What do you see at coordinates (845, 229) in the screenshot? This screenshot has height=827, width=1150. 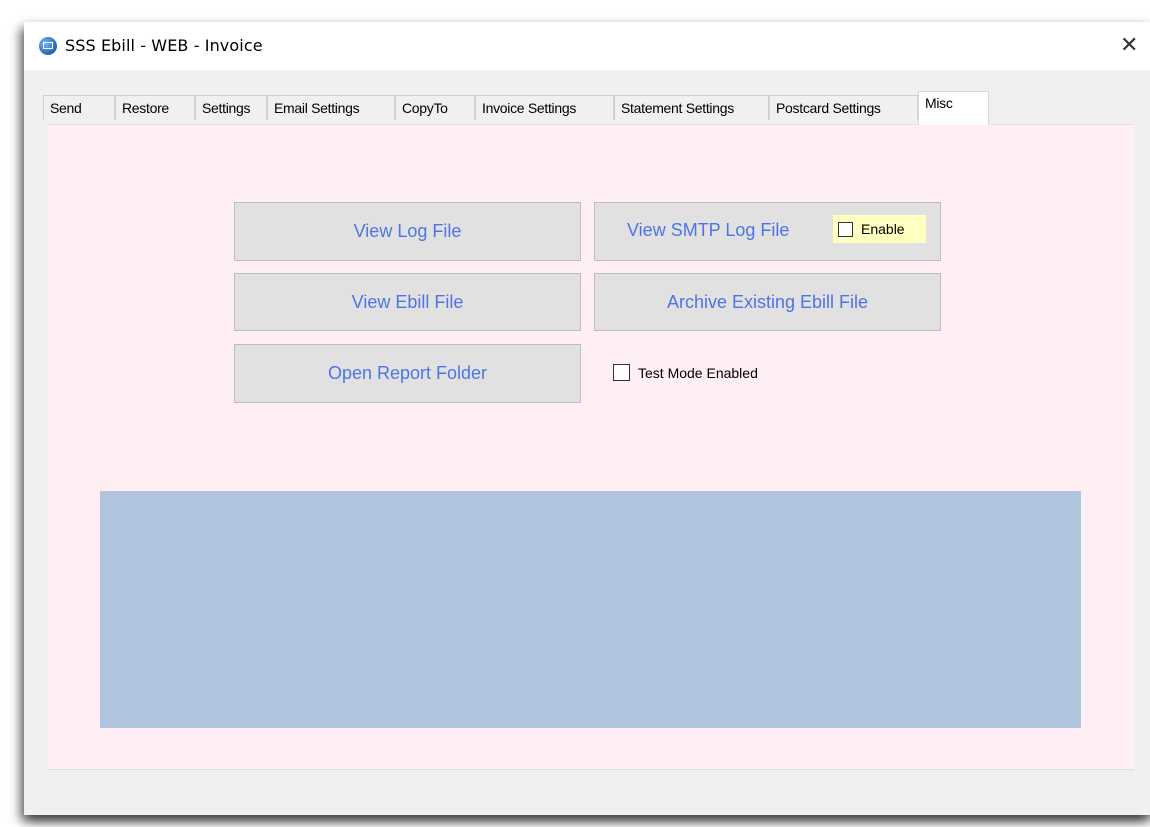 I see `smtp-enable-checkbox` at bounding box center [845, 229].